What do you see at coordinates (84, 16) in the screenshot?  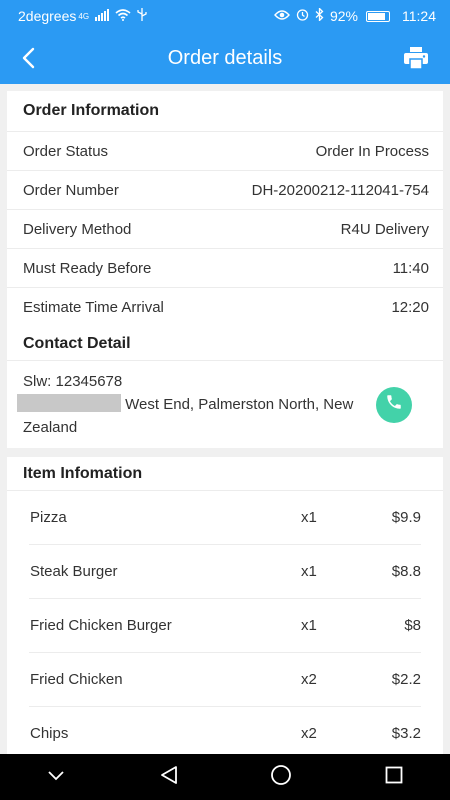 I see `network-label: 4G` at bounding box center [84, 16].